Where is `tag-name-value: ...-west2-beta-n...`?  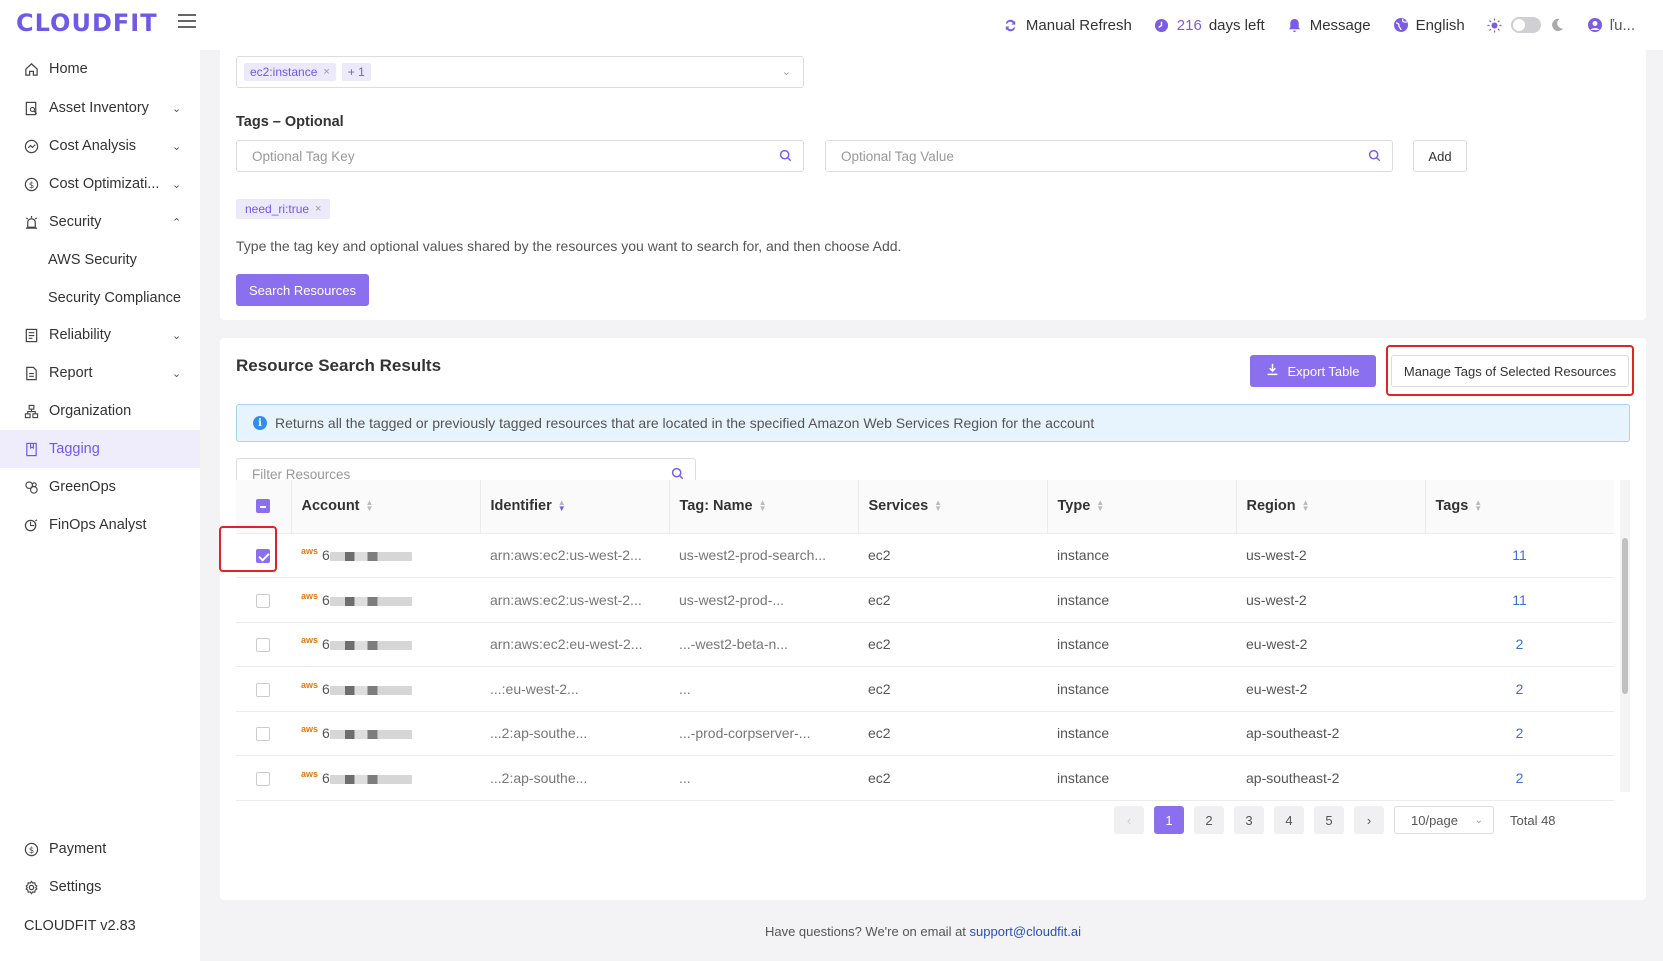
tag-name-value: ...-west2-beta-n... is located at coordinates (733, 644).